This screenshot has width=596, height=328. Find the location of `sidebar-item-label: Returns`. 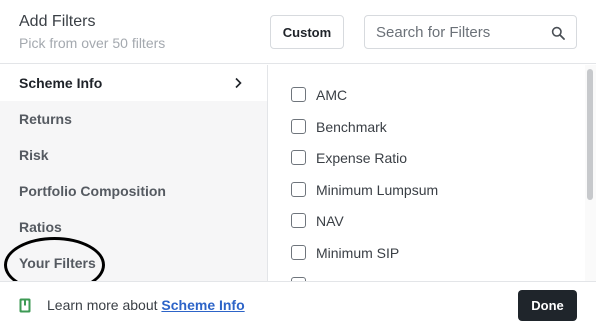

sidebar-item-label: Returns is located at coordinates (45, 119).